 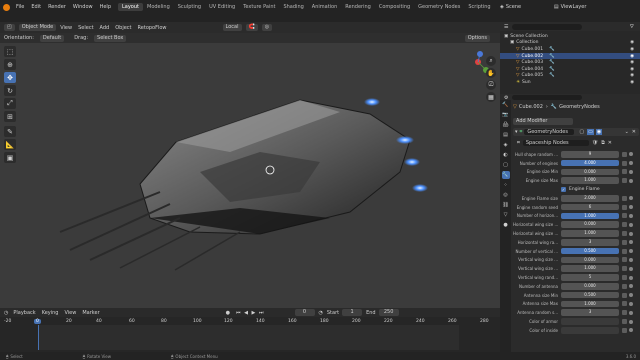 What do you see at coordinates (506, 185) in the screenshot?
I see `particles-tab-icon: ⁘` at bounding box center [506, 185].